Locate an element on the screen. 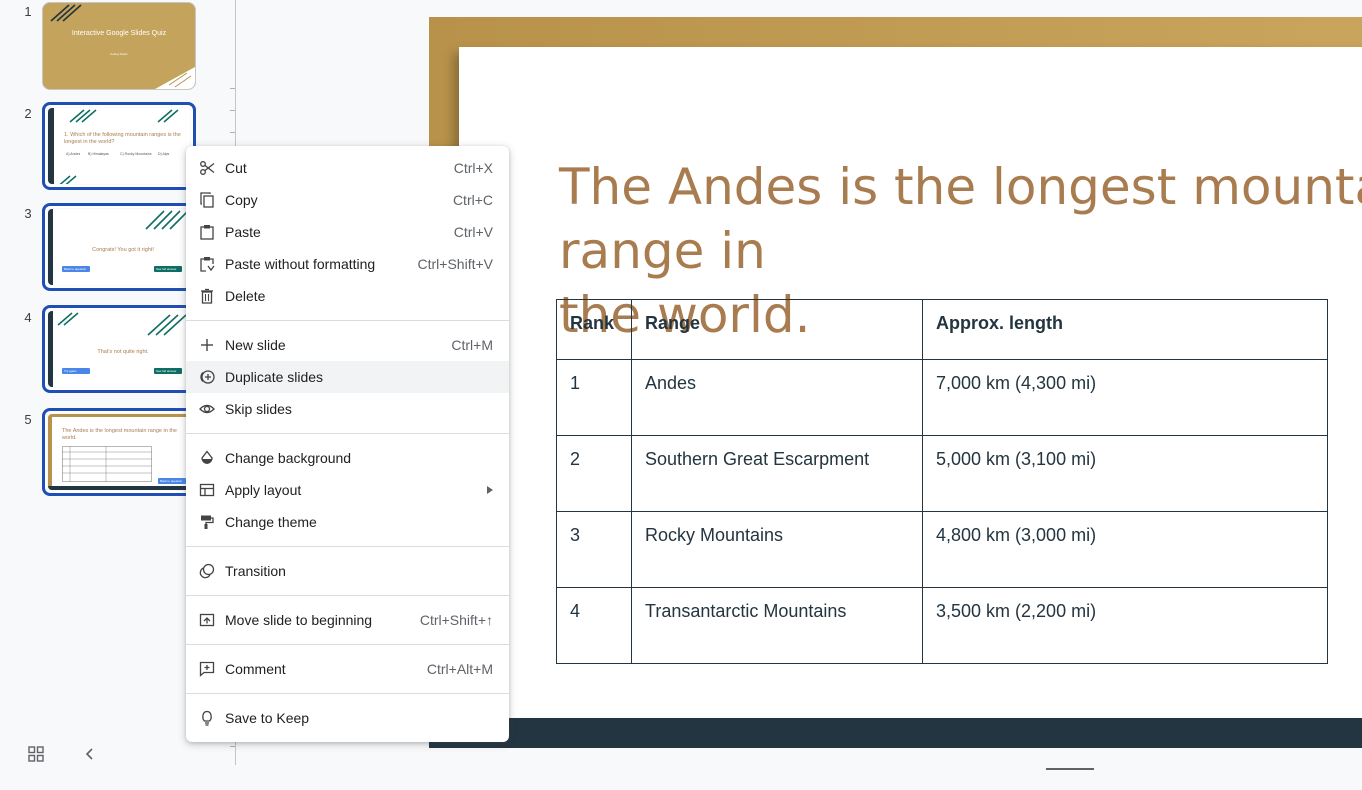 This screenshot has width=1362, height=790. menu-item-shortcut: Ctrl+Shift+↑ is located at coordinates (456, 620).